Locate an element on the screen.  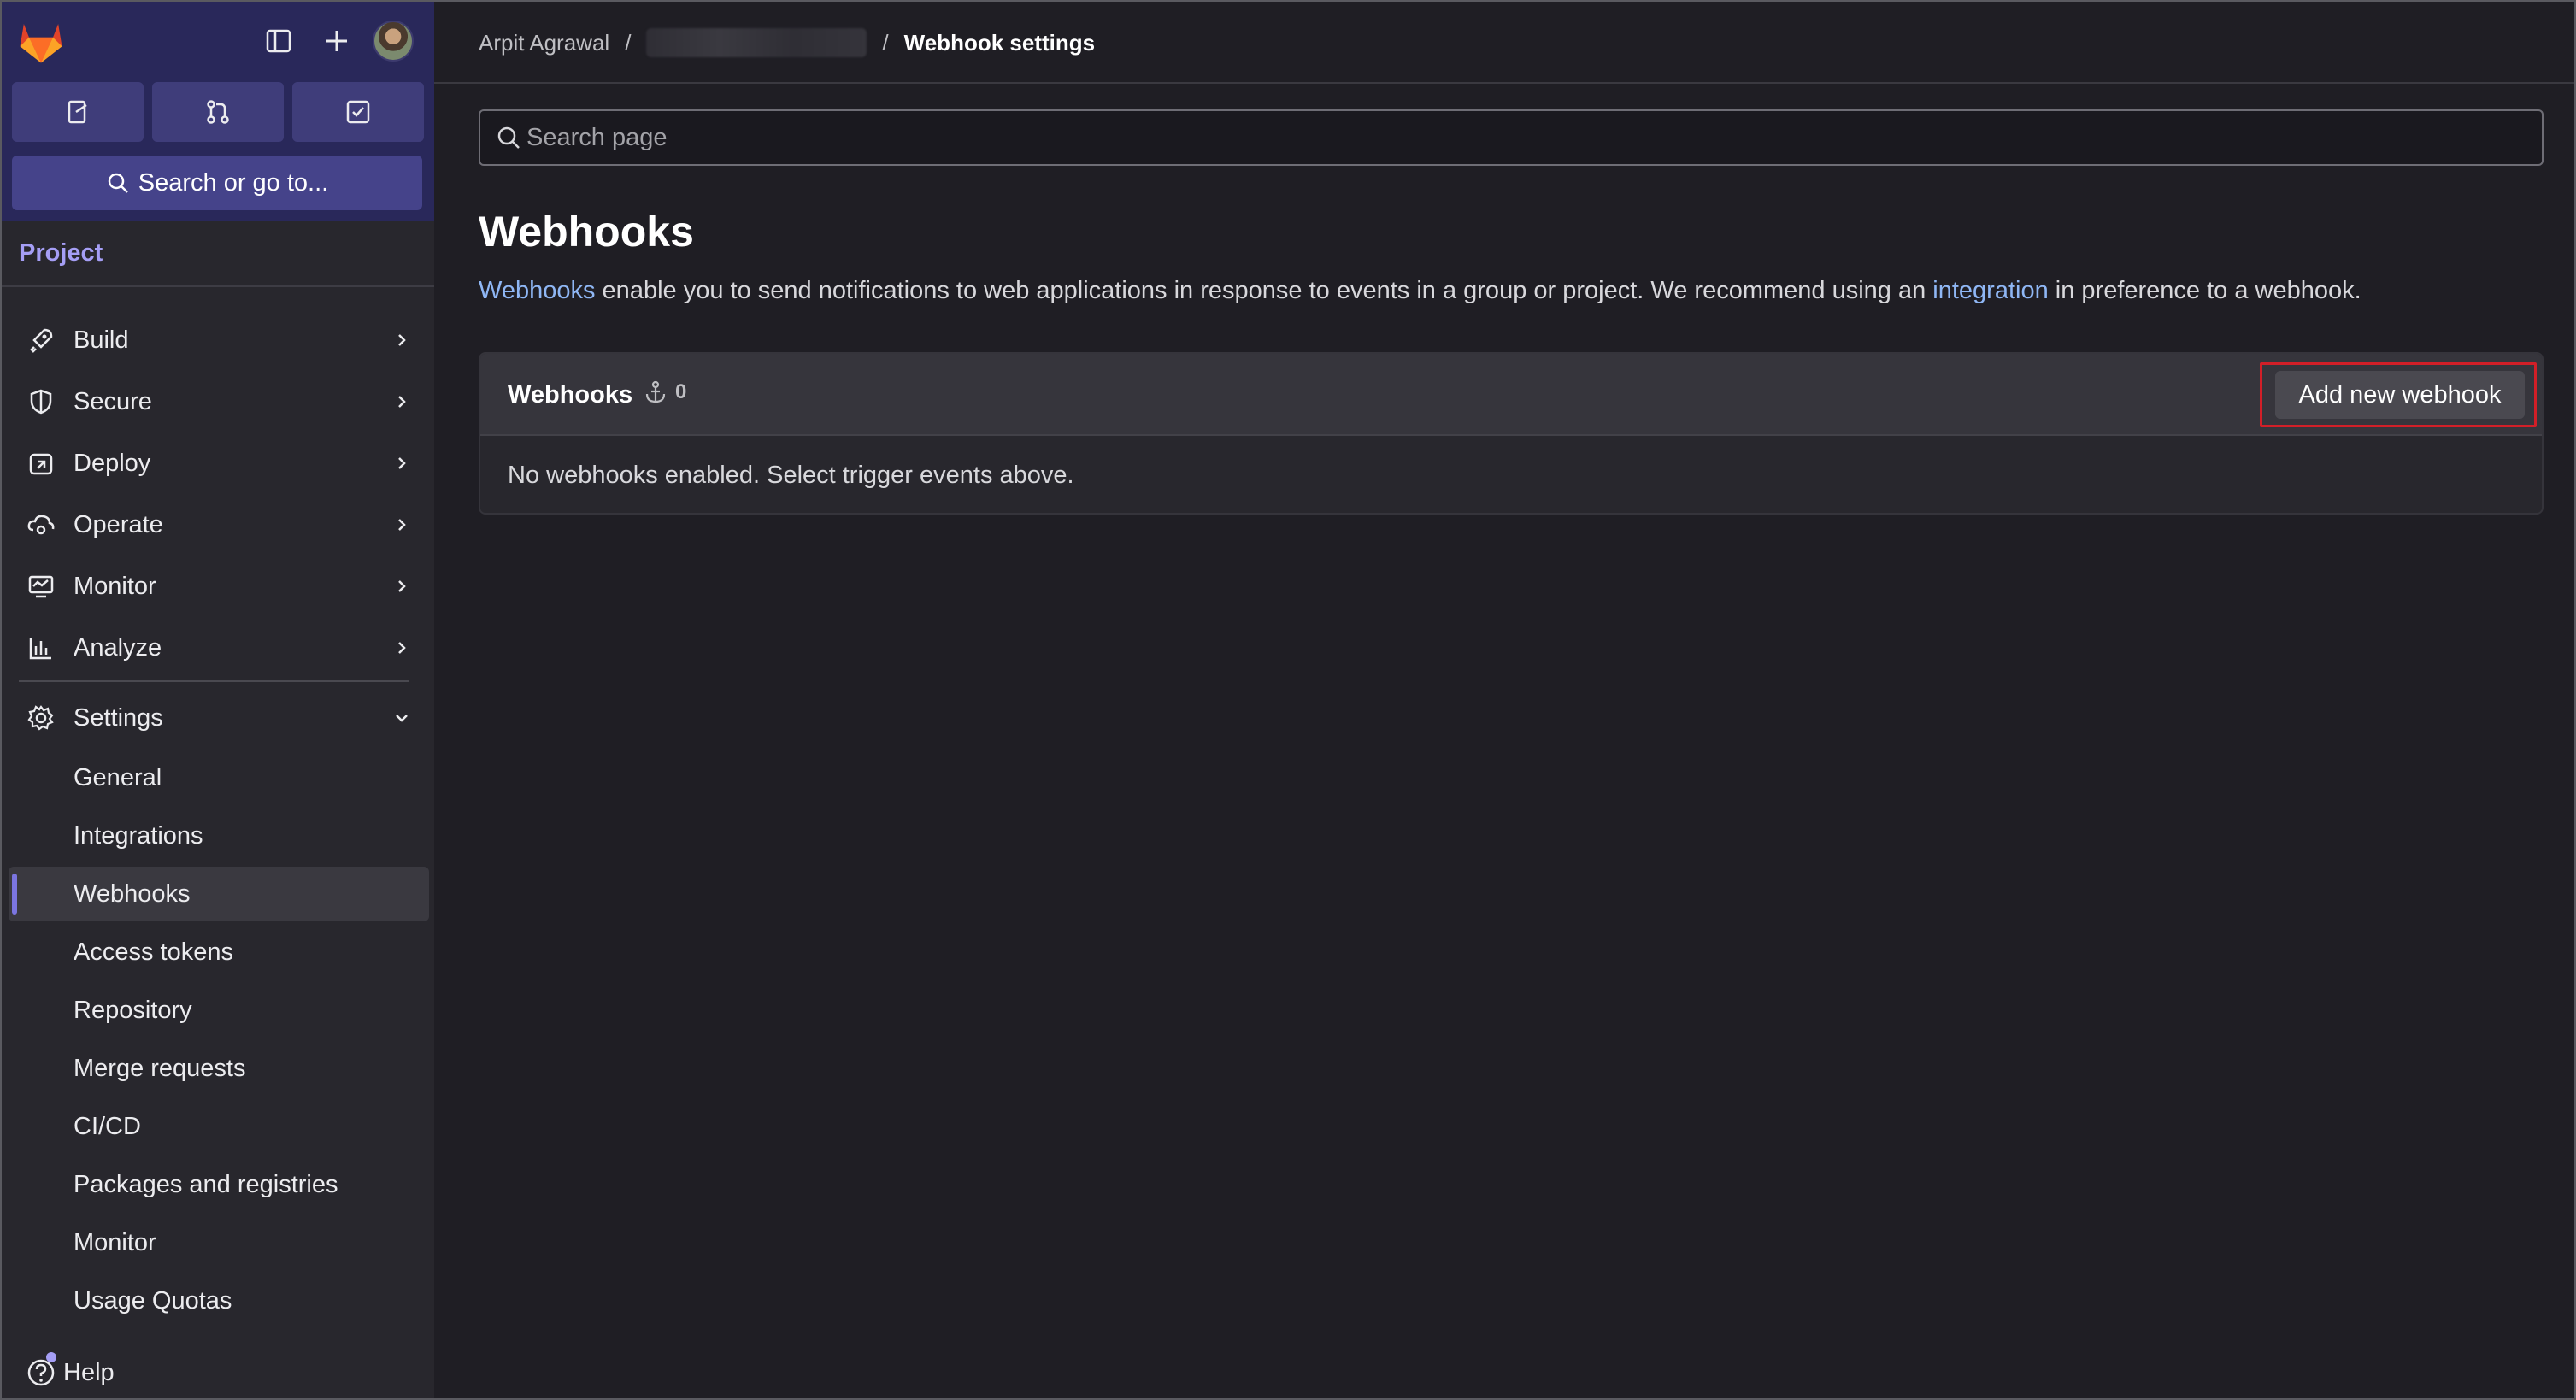
nav-item-label: Analyze is located at coordinates (118, 647).